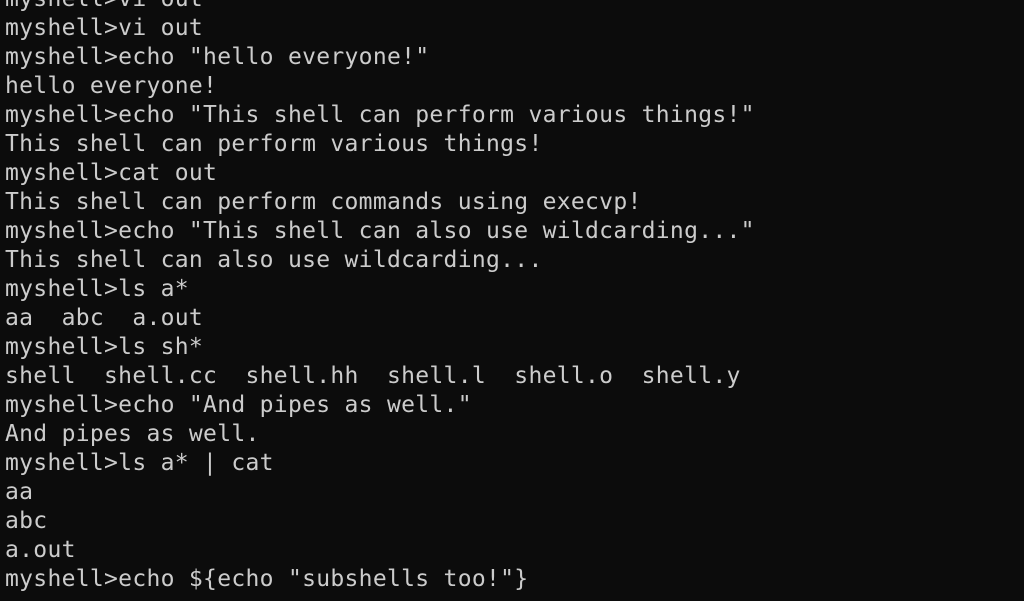 This screenshot has height=601, width=1024. What do you see at coordinates (238, 405) in the screenshot?
I see `terminal-line: myshell>echo "And pipes as well."` at bounding box center [238, 405].